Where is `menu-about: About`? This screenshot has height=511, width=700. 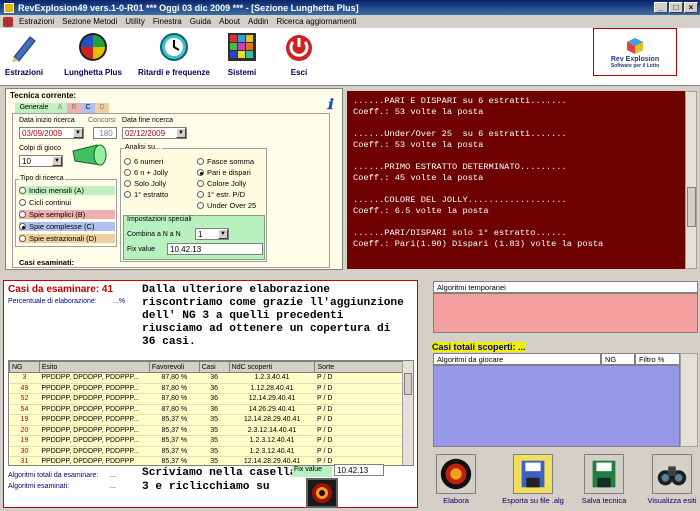
menu-about: About is located at coordinates (229, 21).